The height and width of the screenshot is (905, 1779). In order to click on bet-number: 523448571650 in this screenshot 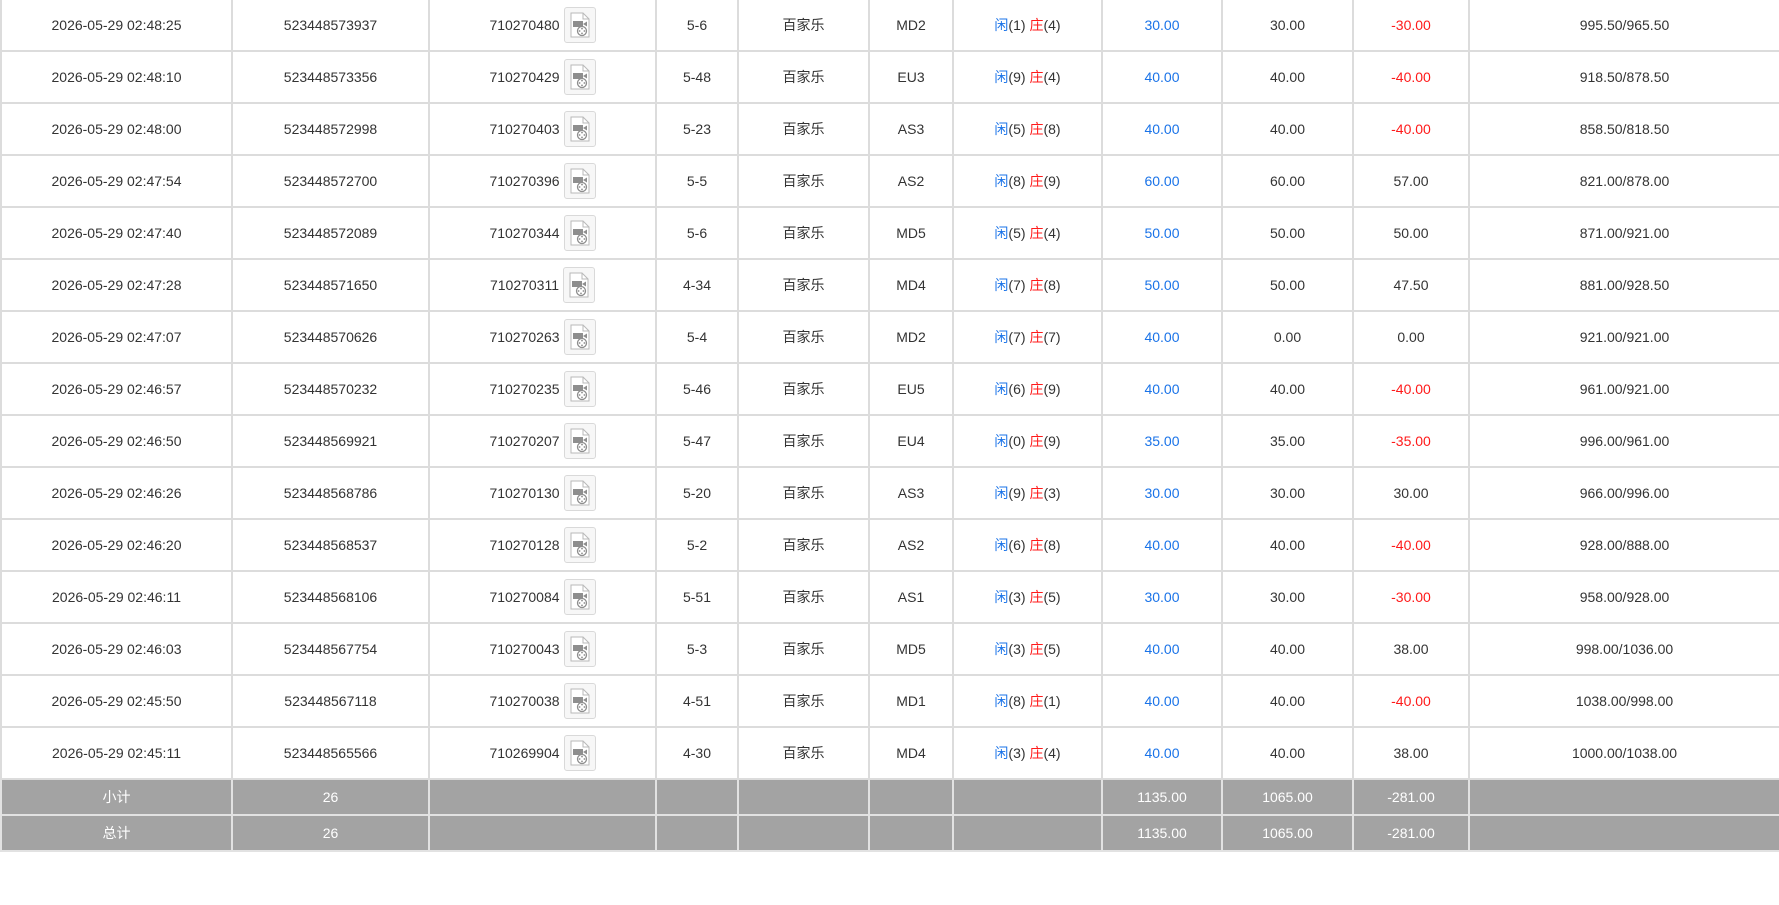, I will do `click(330, 285)`.